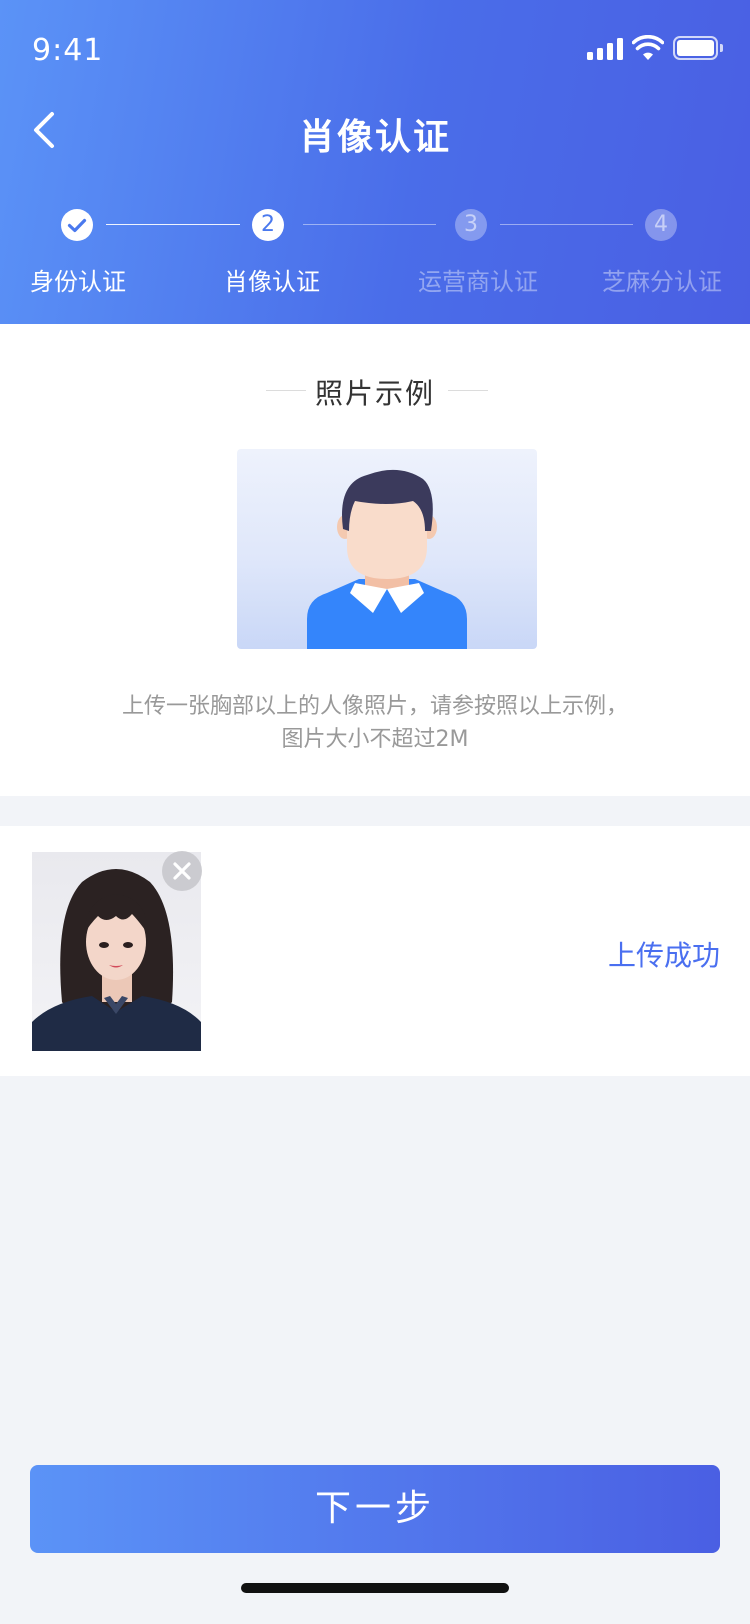 Image resolution: width=750 pixels, height=1624 pixels. I want to click on step-3-number: 3, so click(471, 225).